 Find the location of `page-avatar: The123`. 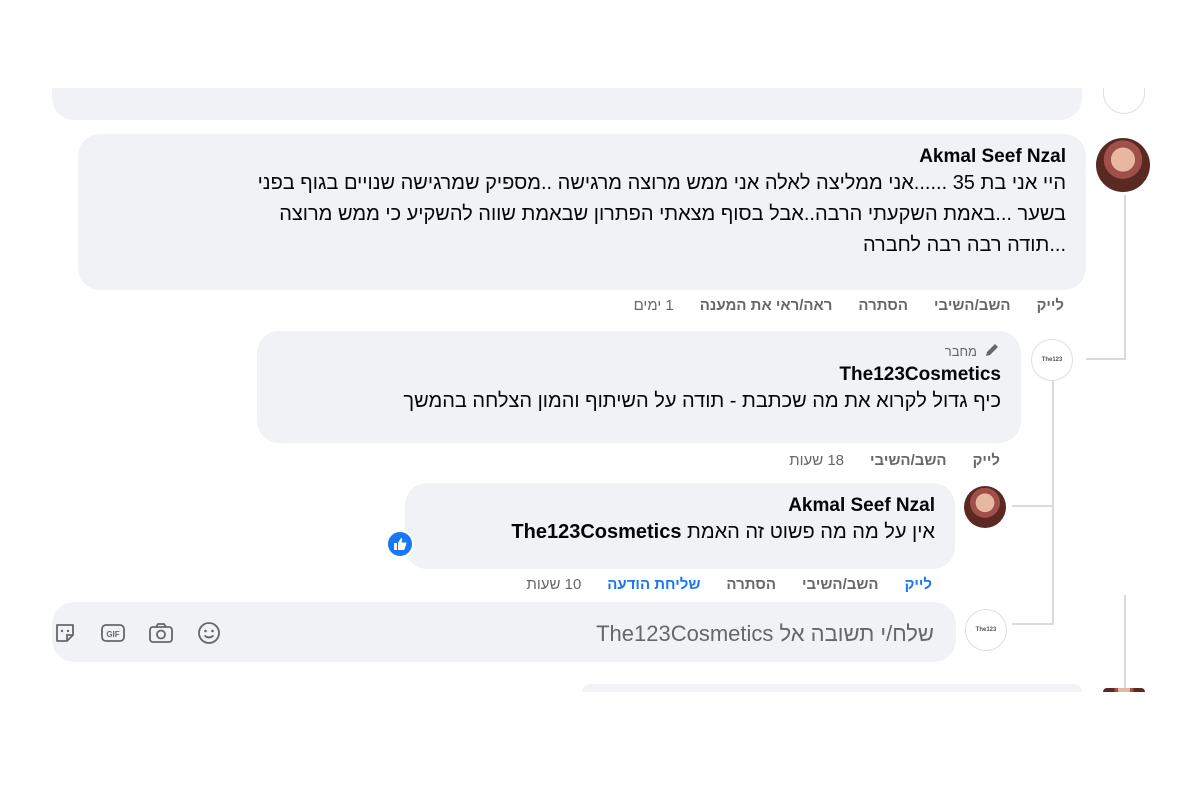

page-avatar: The123 is located at coordinates (1052, 360).